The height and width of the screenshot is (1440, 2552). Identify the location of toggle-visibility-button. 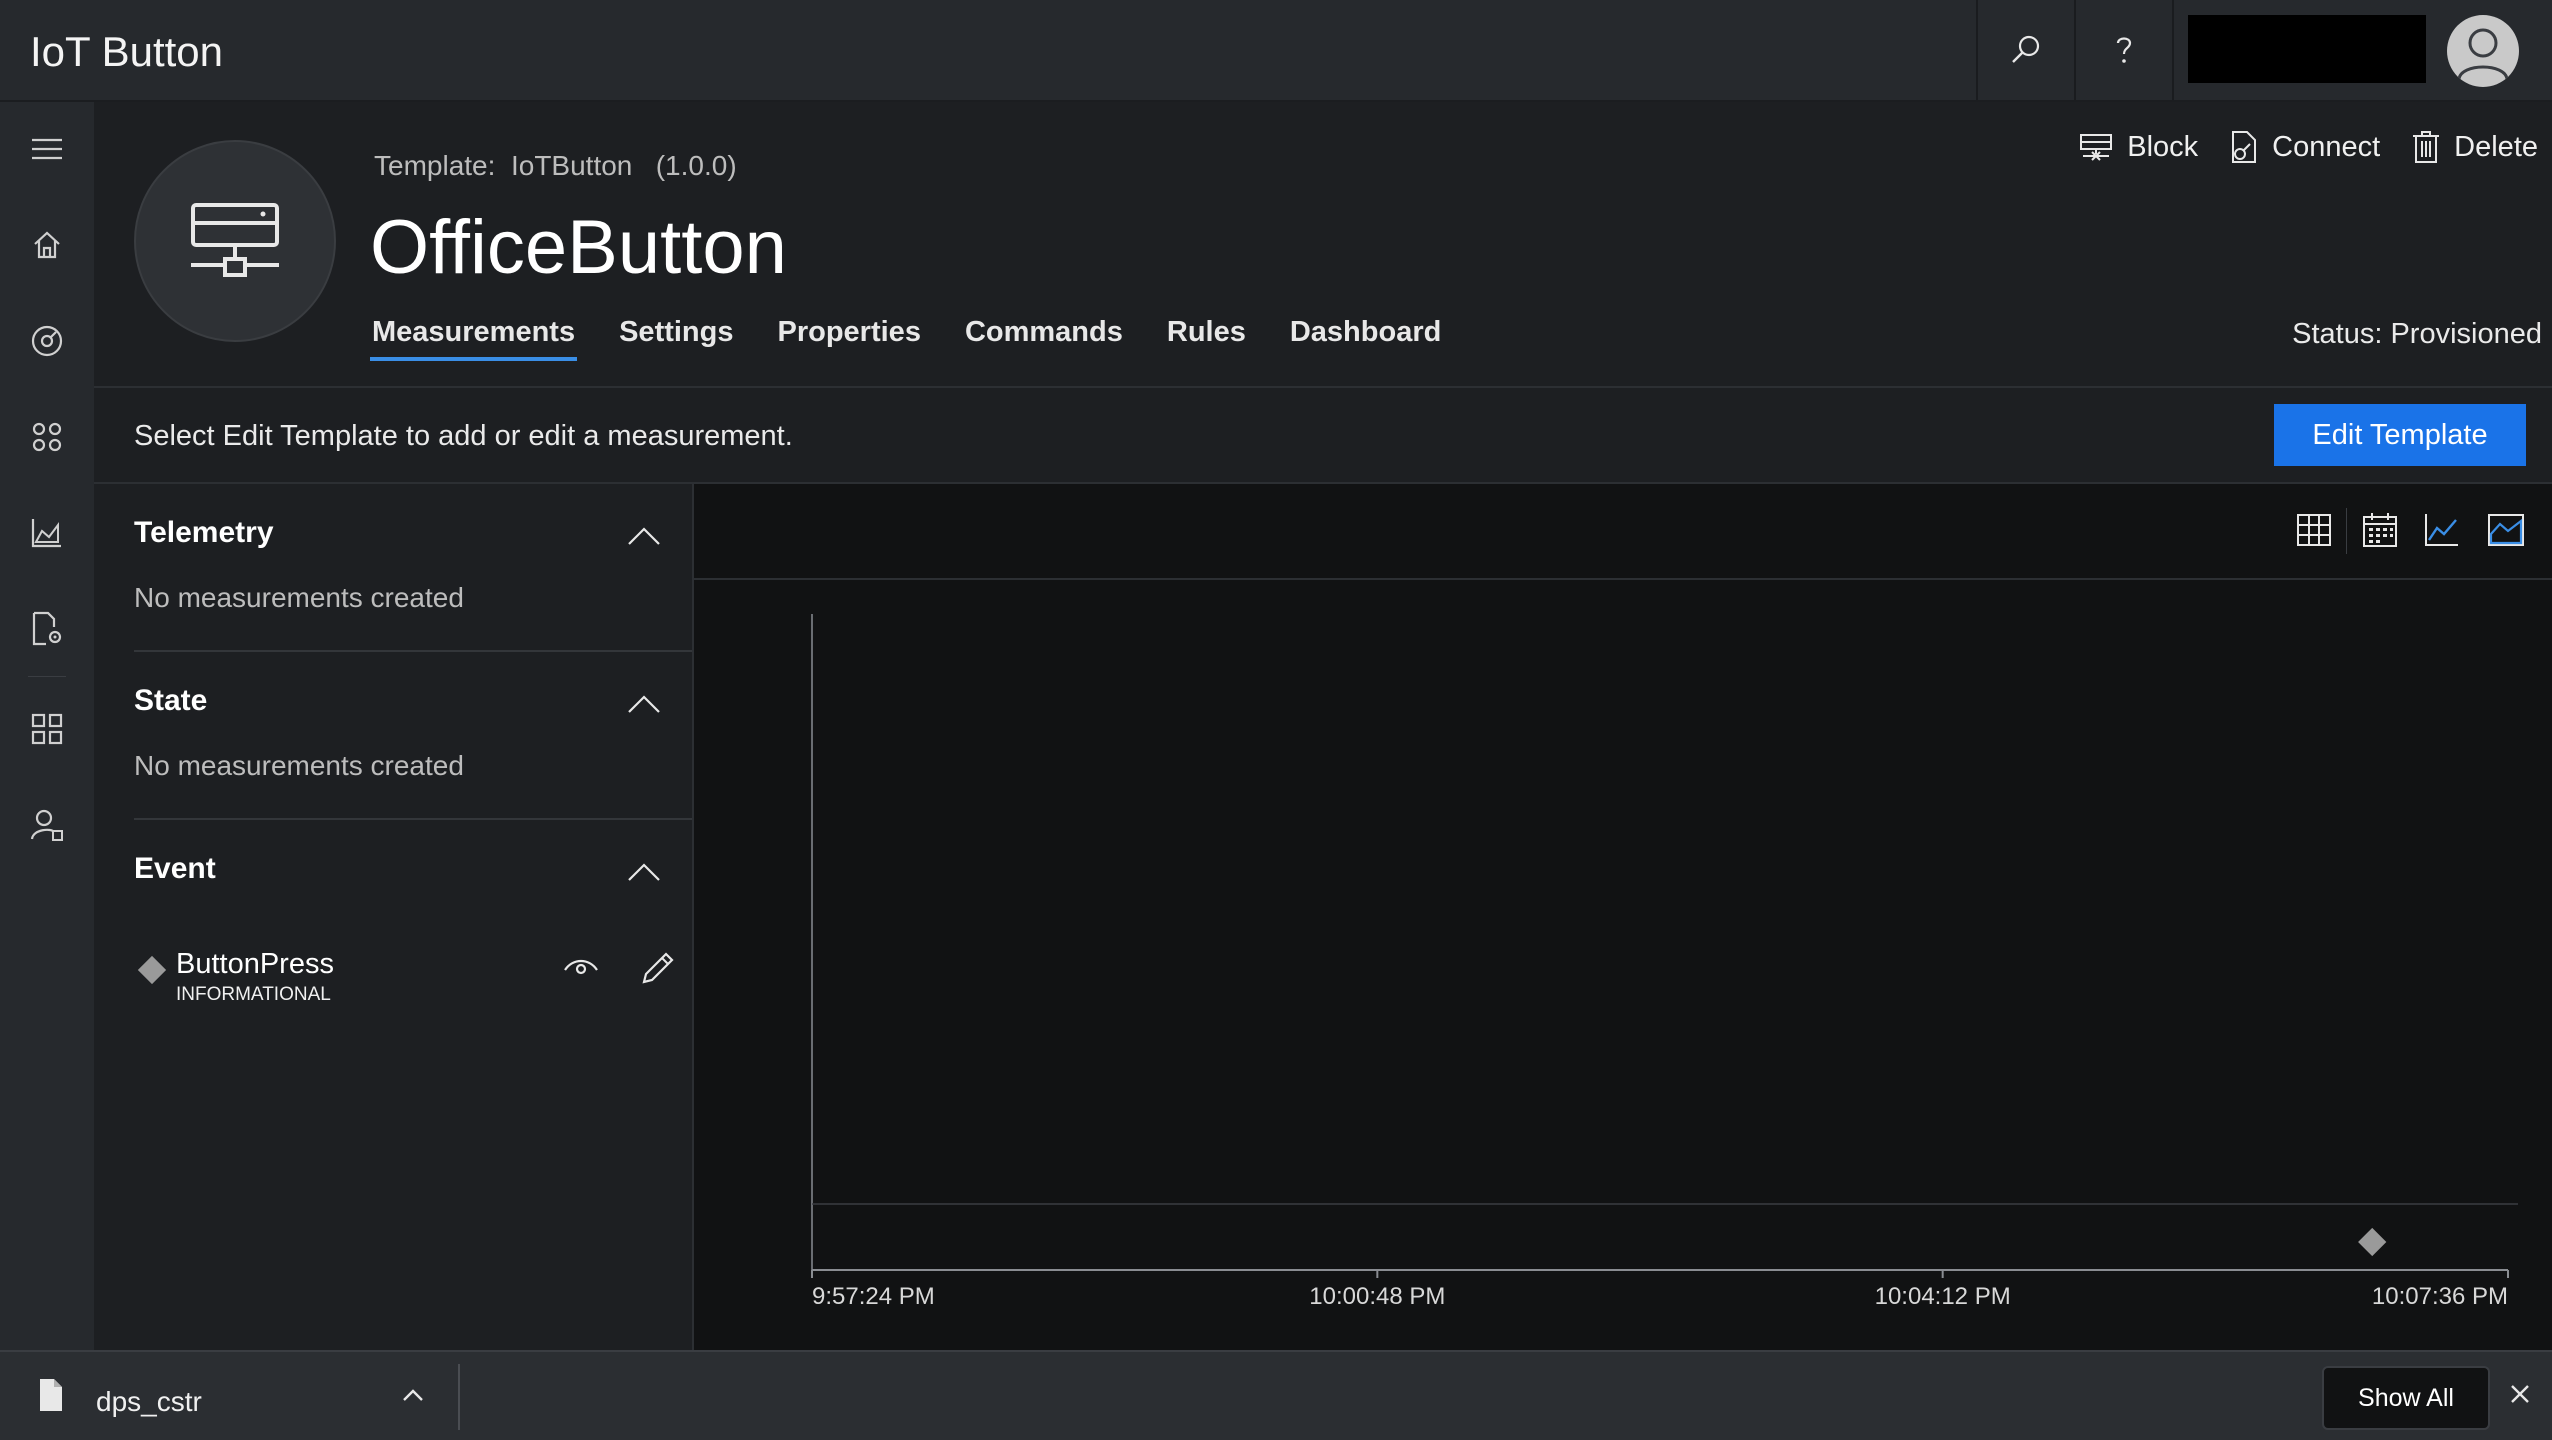
(581, 967).